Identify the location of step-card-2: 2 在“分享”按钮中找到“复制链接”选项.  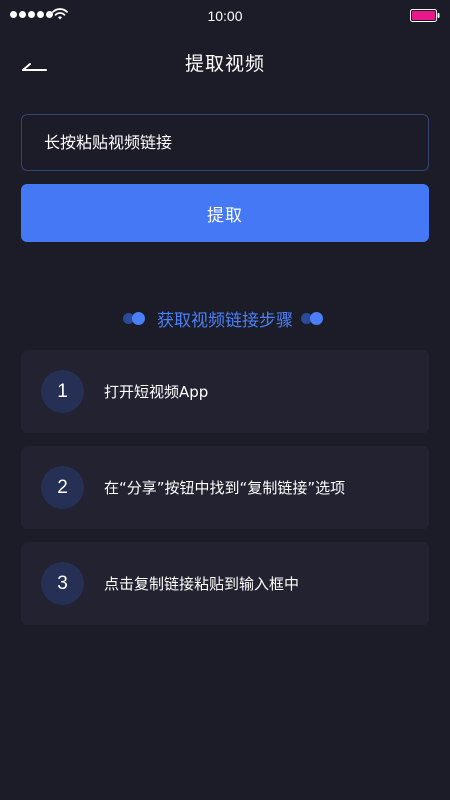
(225, 487).